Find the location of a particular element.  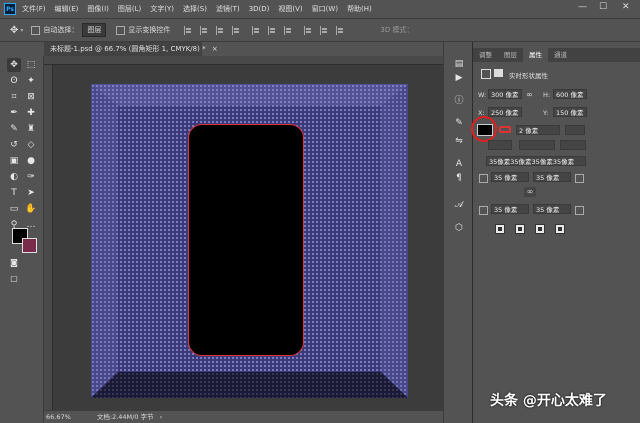

lasso-icon: ʘ is located at coordinates (14, 81).